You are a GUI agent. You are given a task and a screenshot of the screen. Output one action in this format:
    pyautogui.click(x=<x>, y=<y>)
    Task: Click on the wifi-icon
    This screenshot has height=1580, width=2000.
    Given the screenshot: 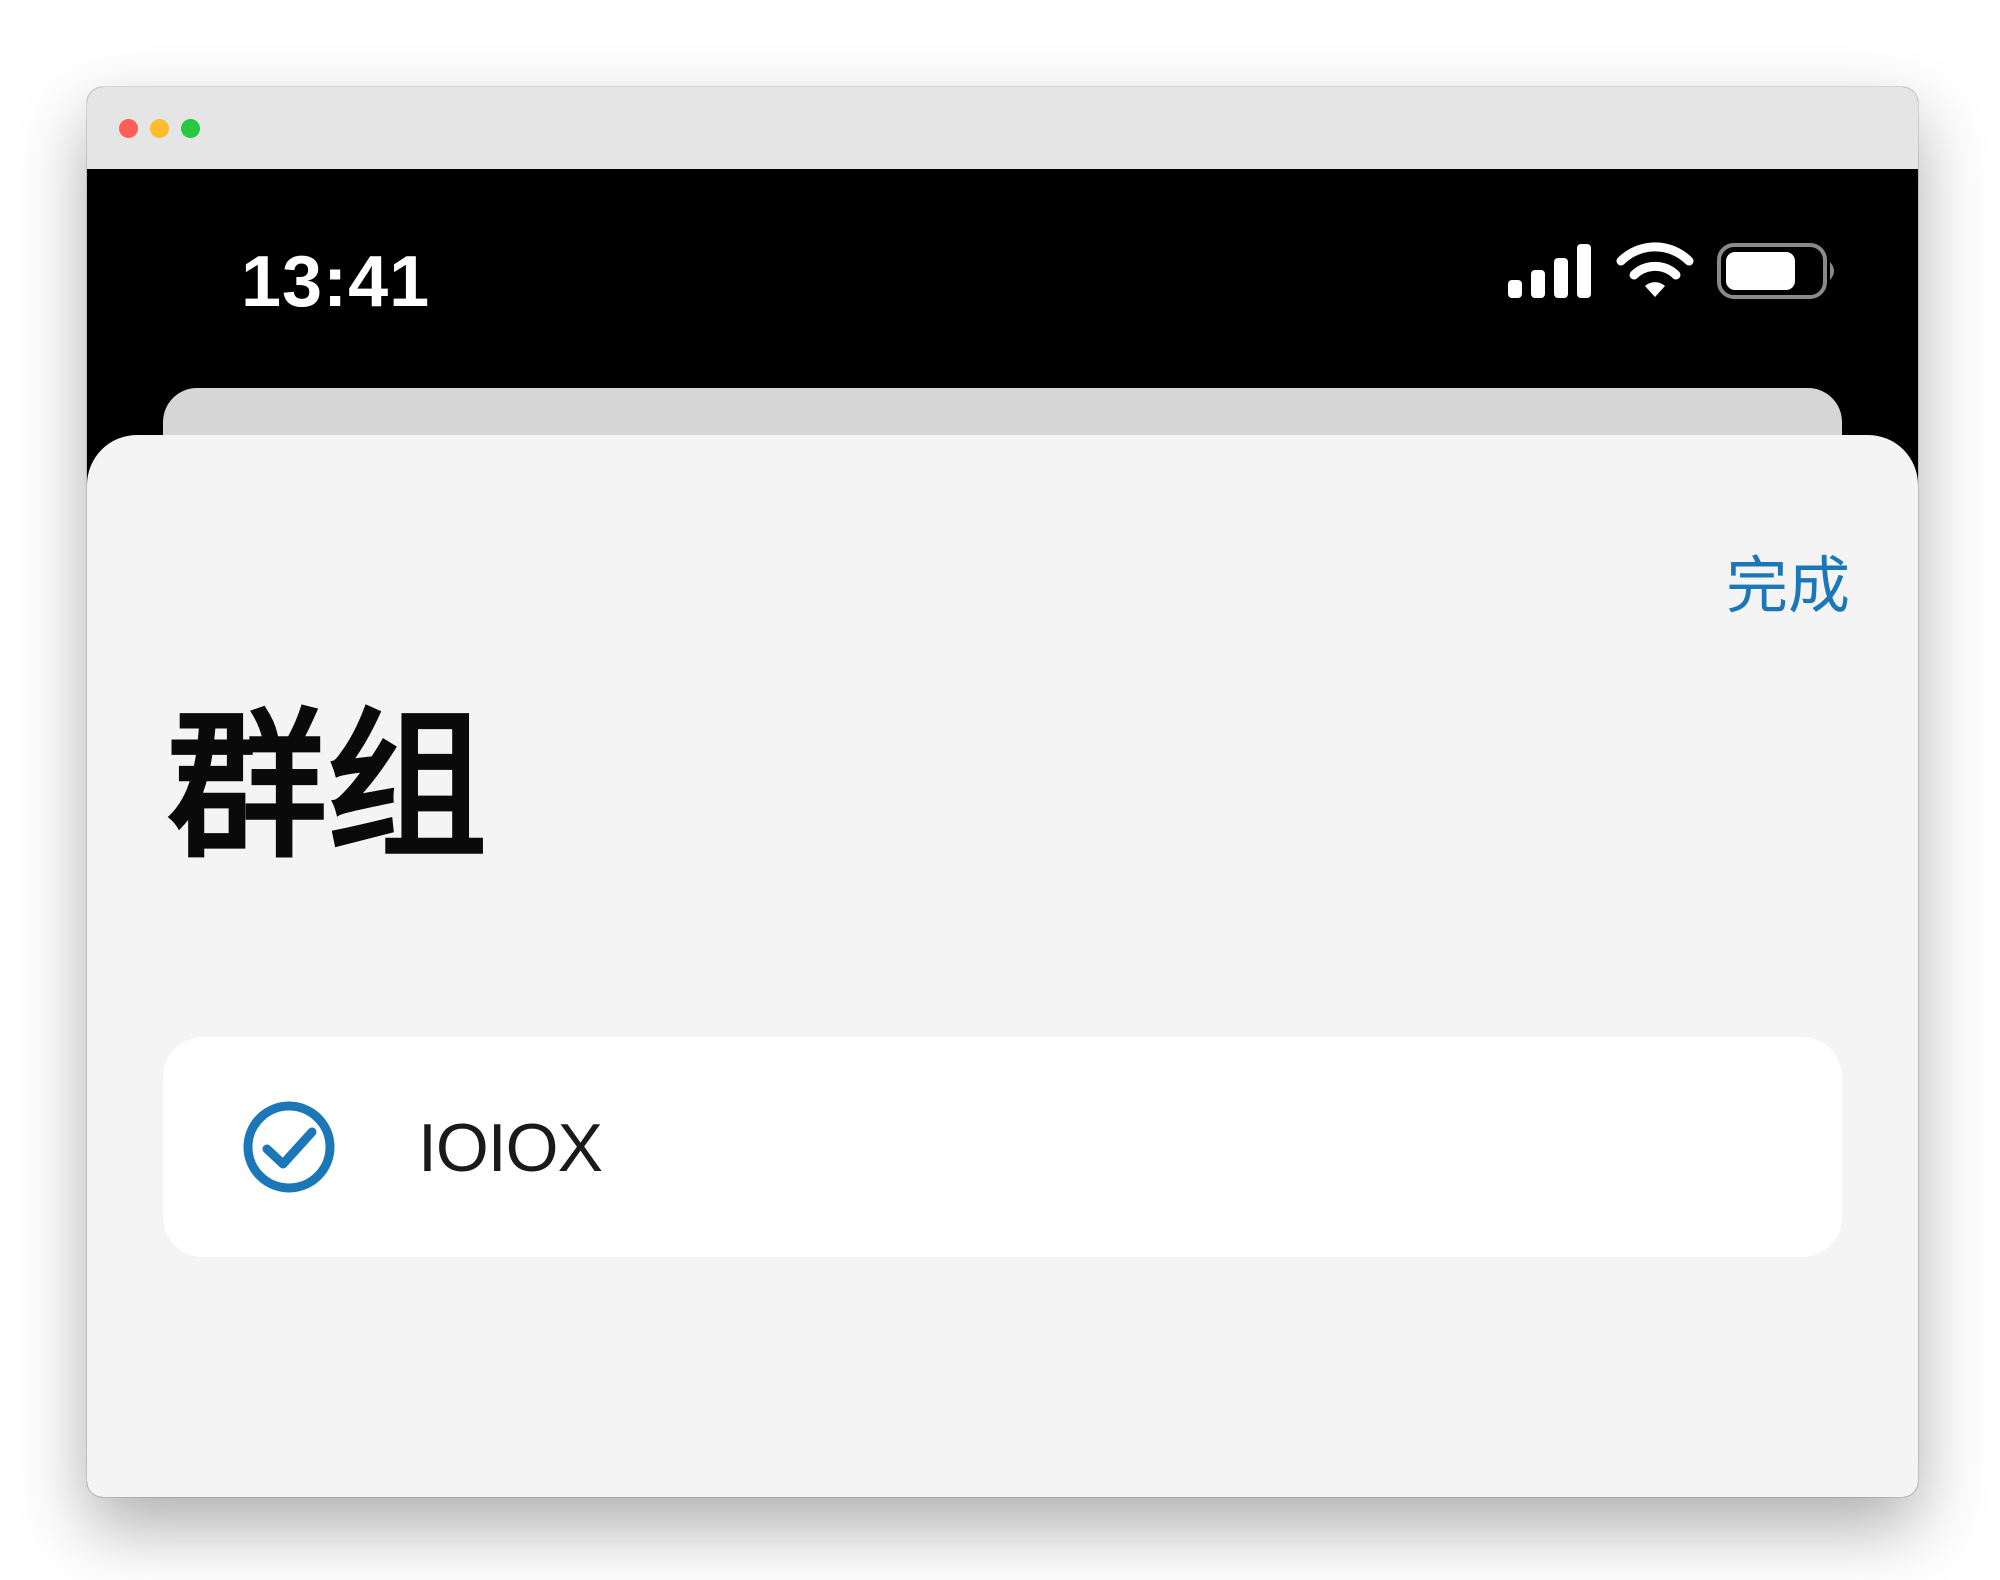 What is the action you would take?
    pyautogui.click(x=1655, y=269)
    